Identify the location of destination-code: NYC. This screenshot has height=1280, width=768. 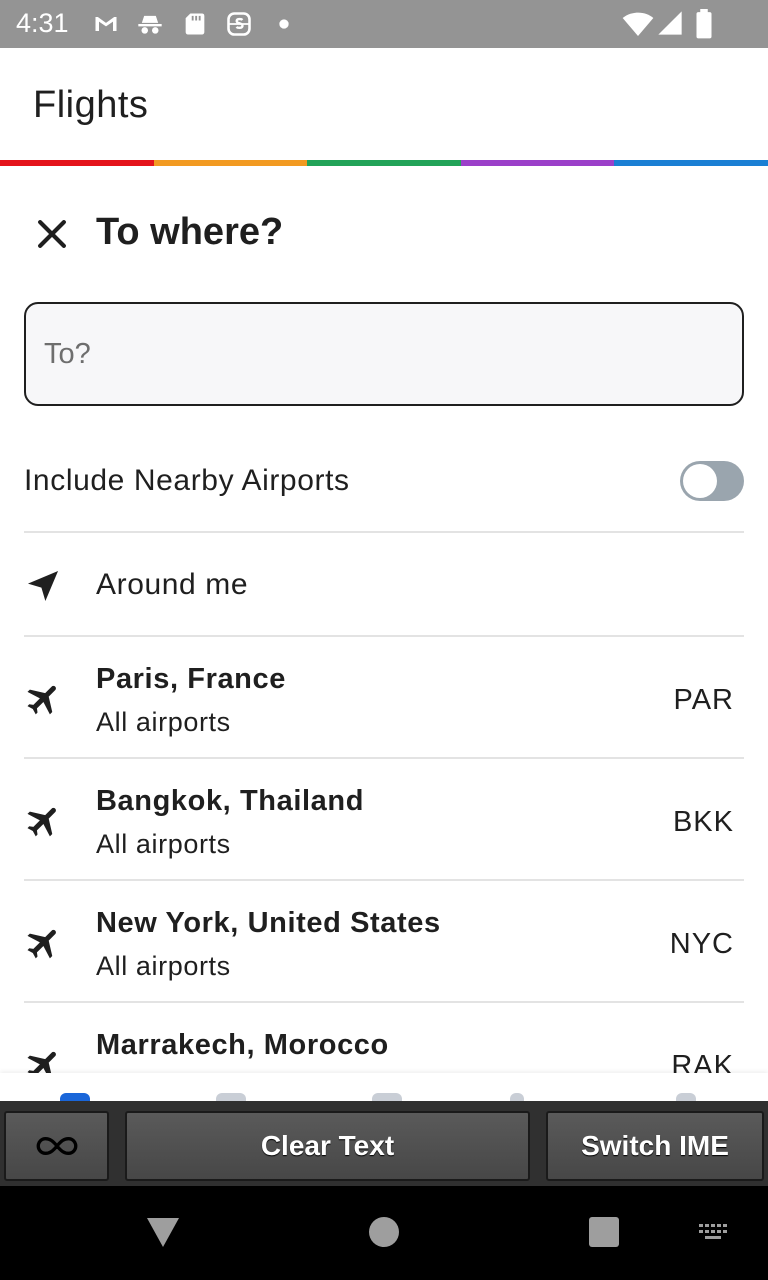
(701, 944).